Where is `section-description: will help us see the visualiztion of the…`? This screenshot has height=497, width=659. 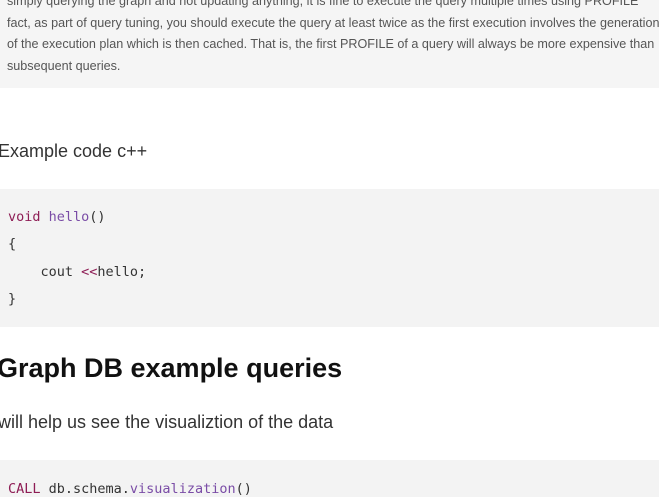
section-description: will help us see the visualiztion of the… is located at coordinates (167, 422).